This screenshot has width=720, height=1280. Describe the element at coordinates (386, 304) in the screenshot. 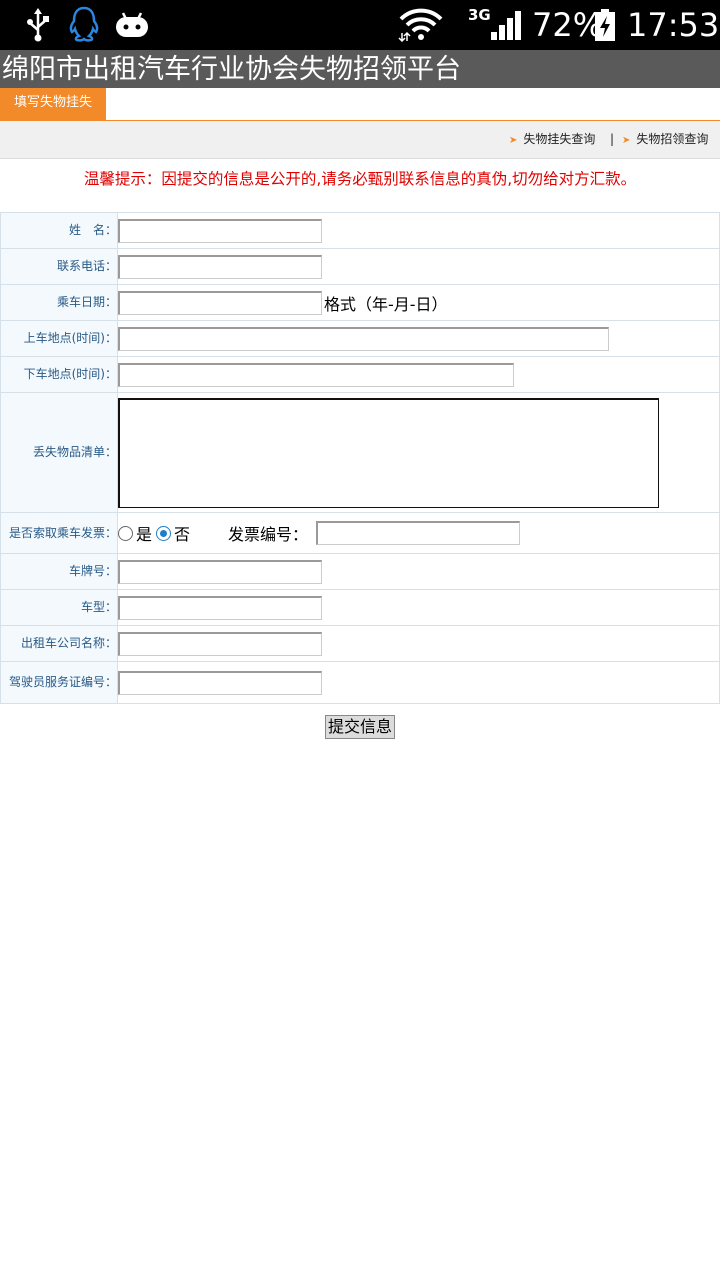

I see `date-format-hint: 格式（年-月-日）` at that location.